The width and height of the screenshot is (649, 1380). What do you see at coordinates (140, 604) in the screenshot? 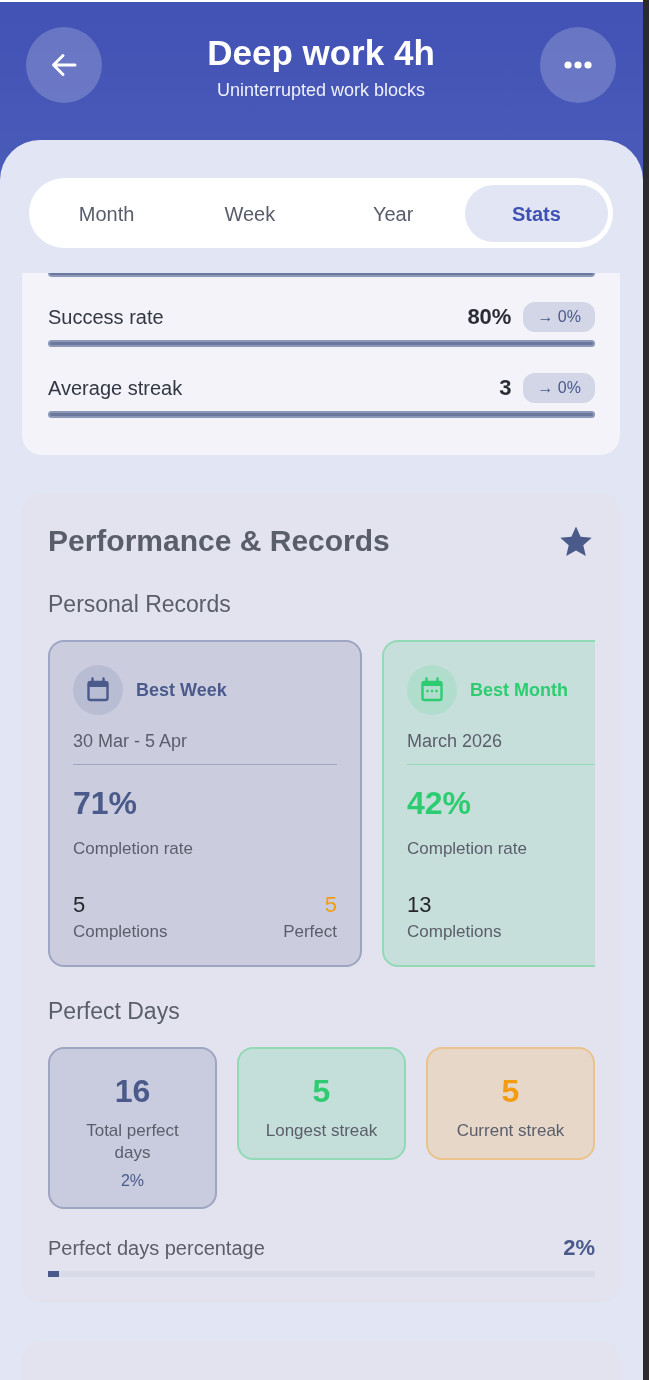
I see `subsection-title: Personal Records` at bounding box center [140, 604].